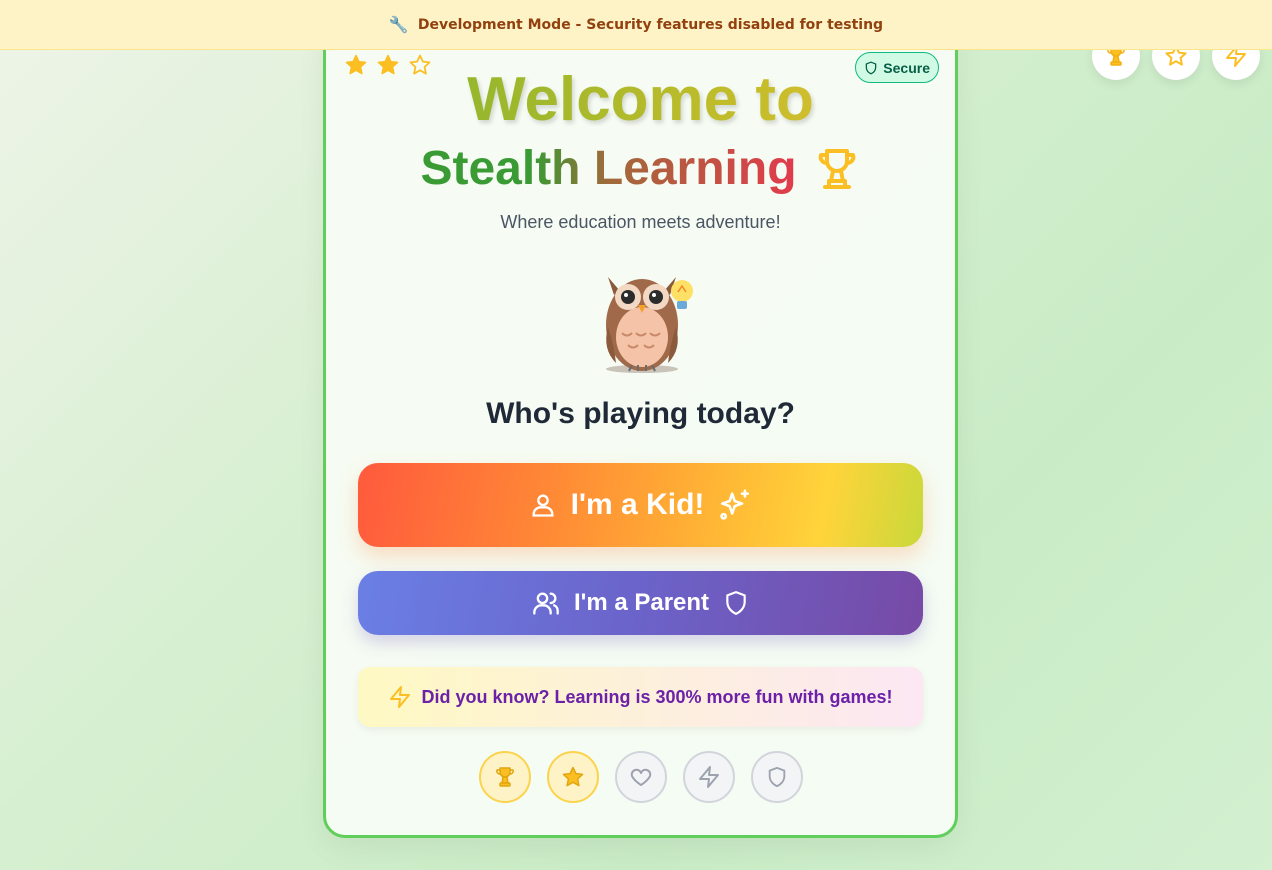 This screenshot has width=1272, height=870. What do you see at coordinates (608, 168) in the screenshot?
I see `app-name: Stealth Learning` at bounding box center [608, 168].